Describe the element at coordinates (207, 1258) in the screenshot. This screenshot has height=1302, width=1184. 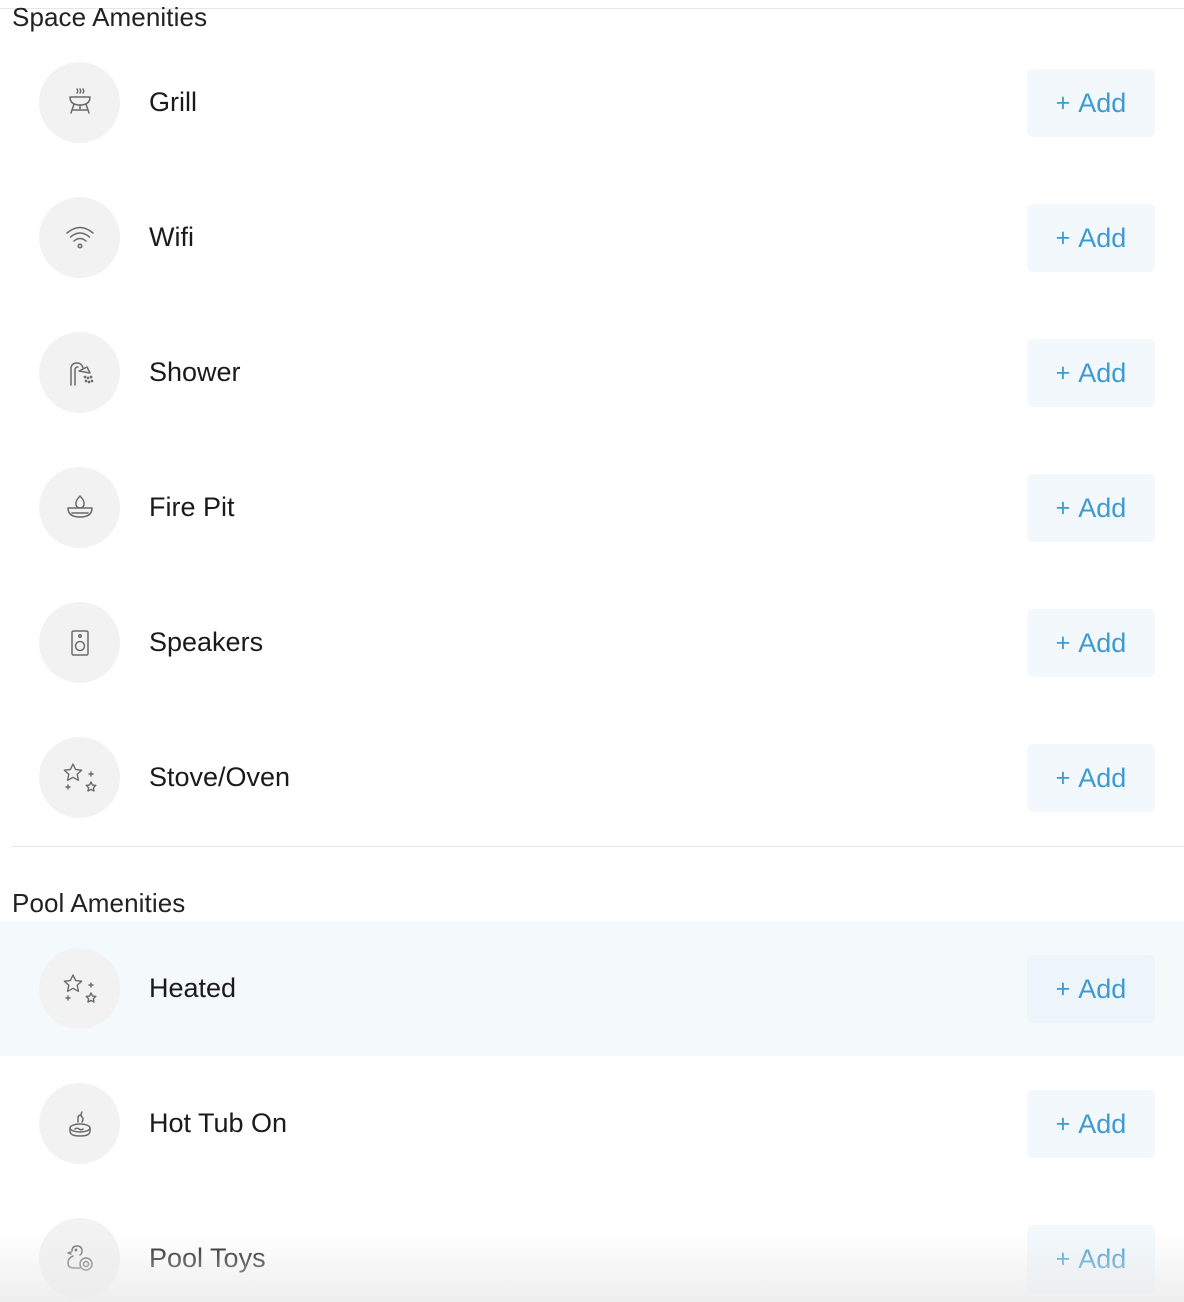
I see `amenity-label: Pool Toys` at that location.